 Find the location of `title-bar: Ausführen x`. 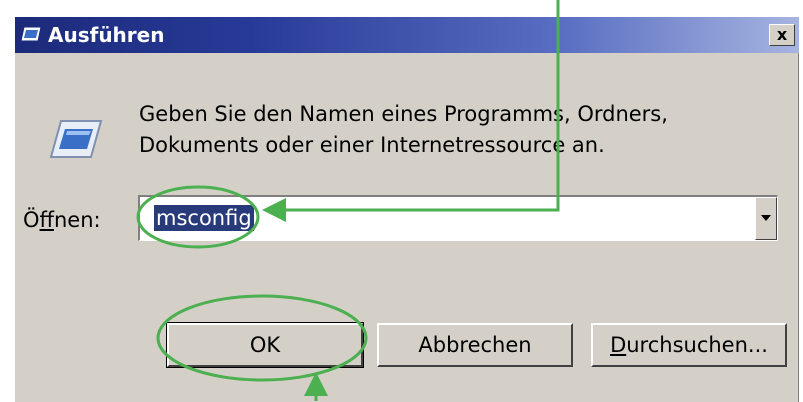

title-bar: Ausführen x is located at coordinates (407, 35).